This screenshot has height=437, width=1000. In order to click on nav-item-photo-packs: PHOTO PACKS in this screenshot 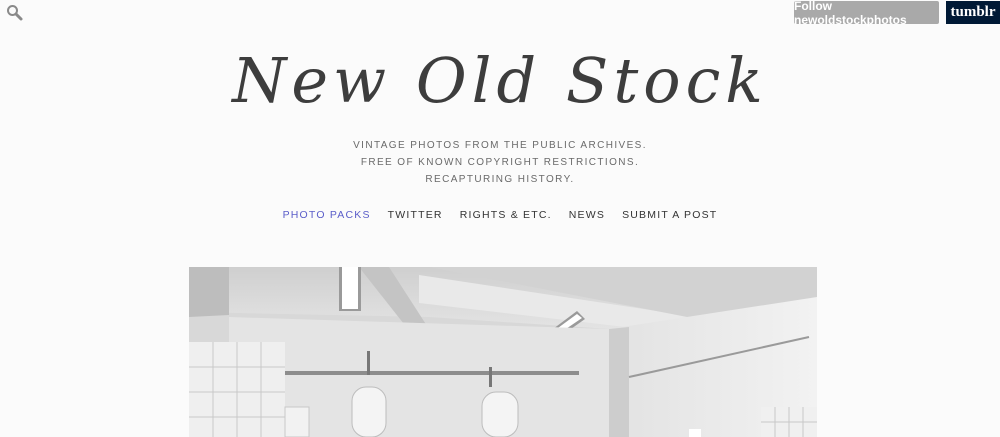, I will do `click(327, 215)`.